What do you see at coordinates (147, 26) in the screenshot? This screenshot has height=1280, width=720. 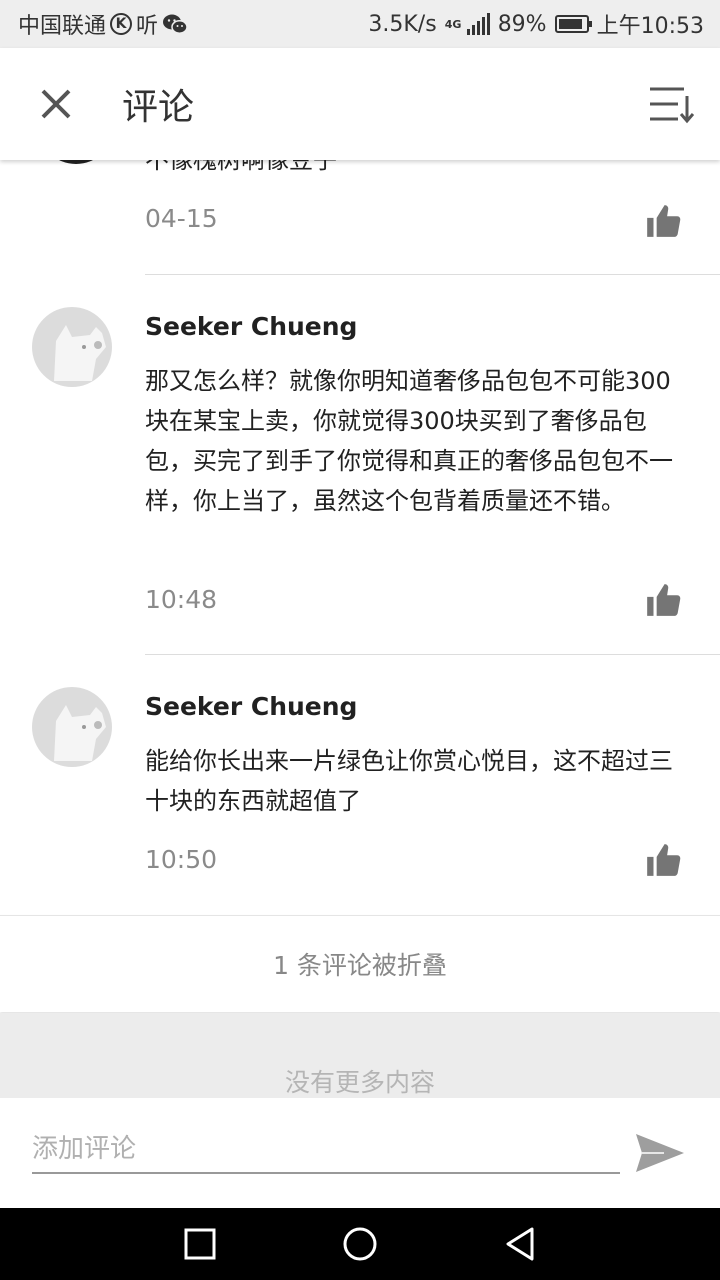 I see `listen-app-icon: 听` at bounding box center [147, 26].